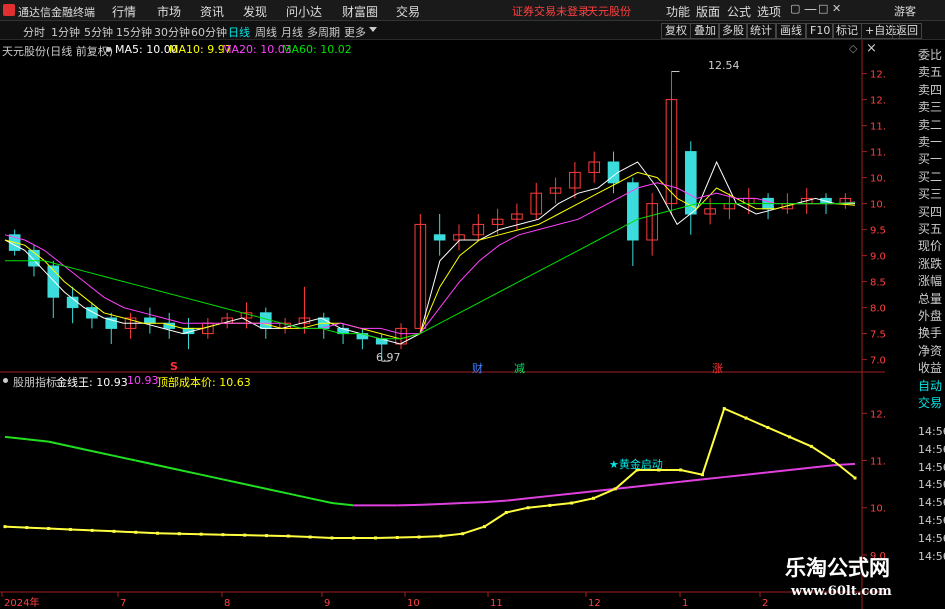 This screenshot has width=945, height=609. I want to click on period-60min: 60分钟, so click(209, 32).